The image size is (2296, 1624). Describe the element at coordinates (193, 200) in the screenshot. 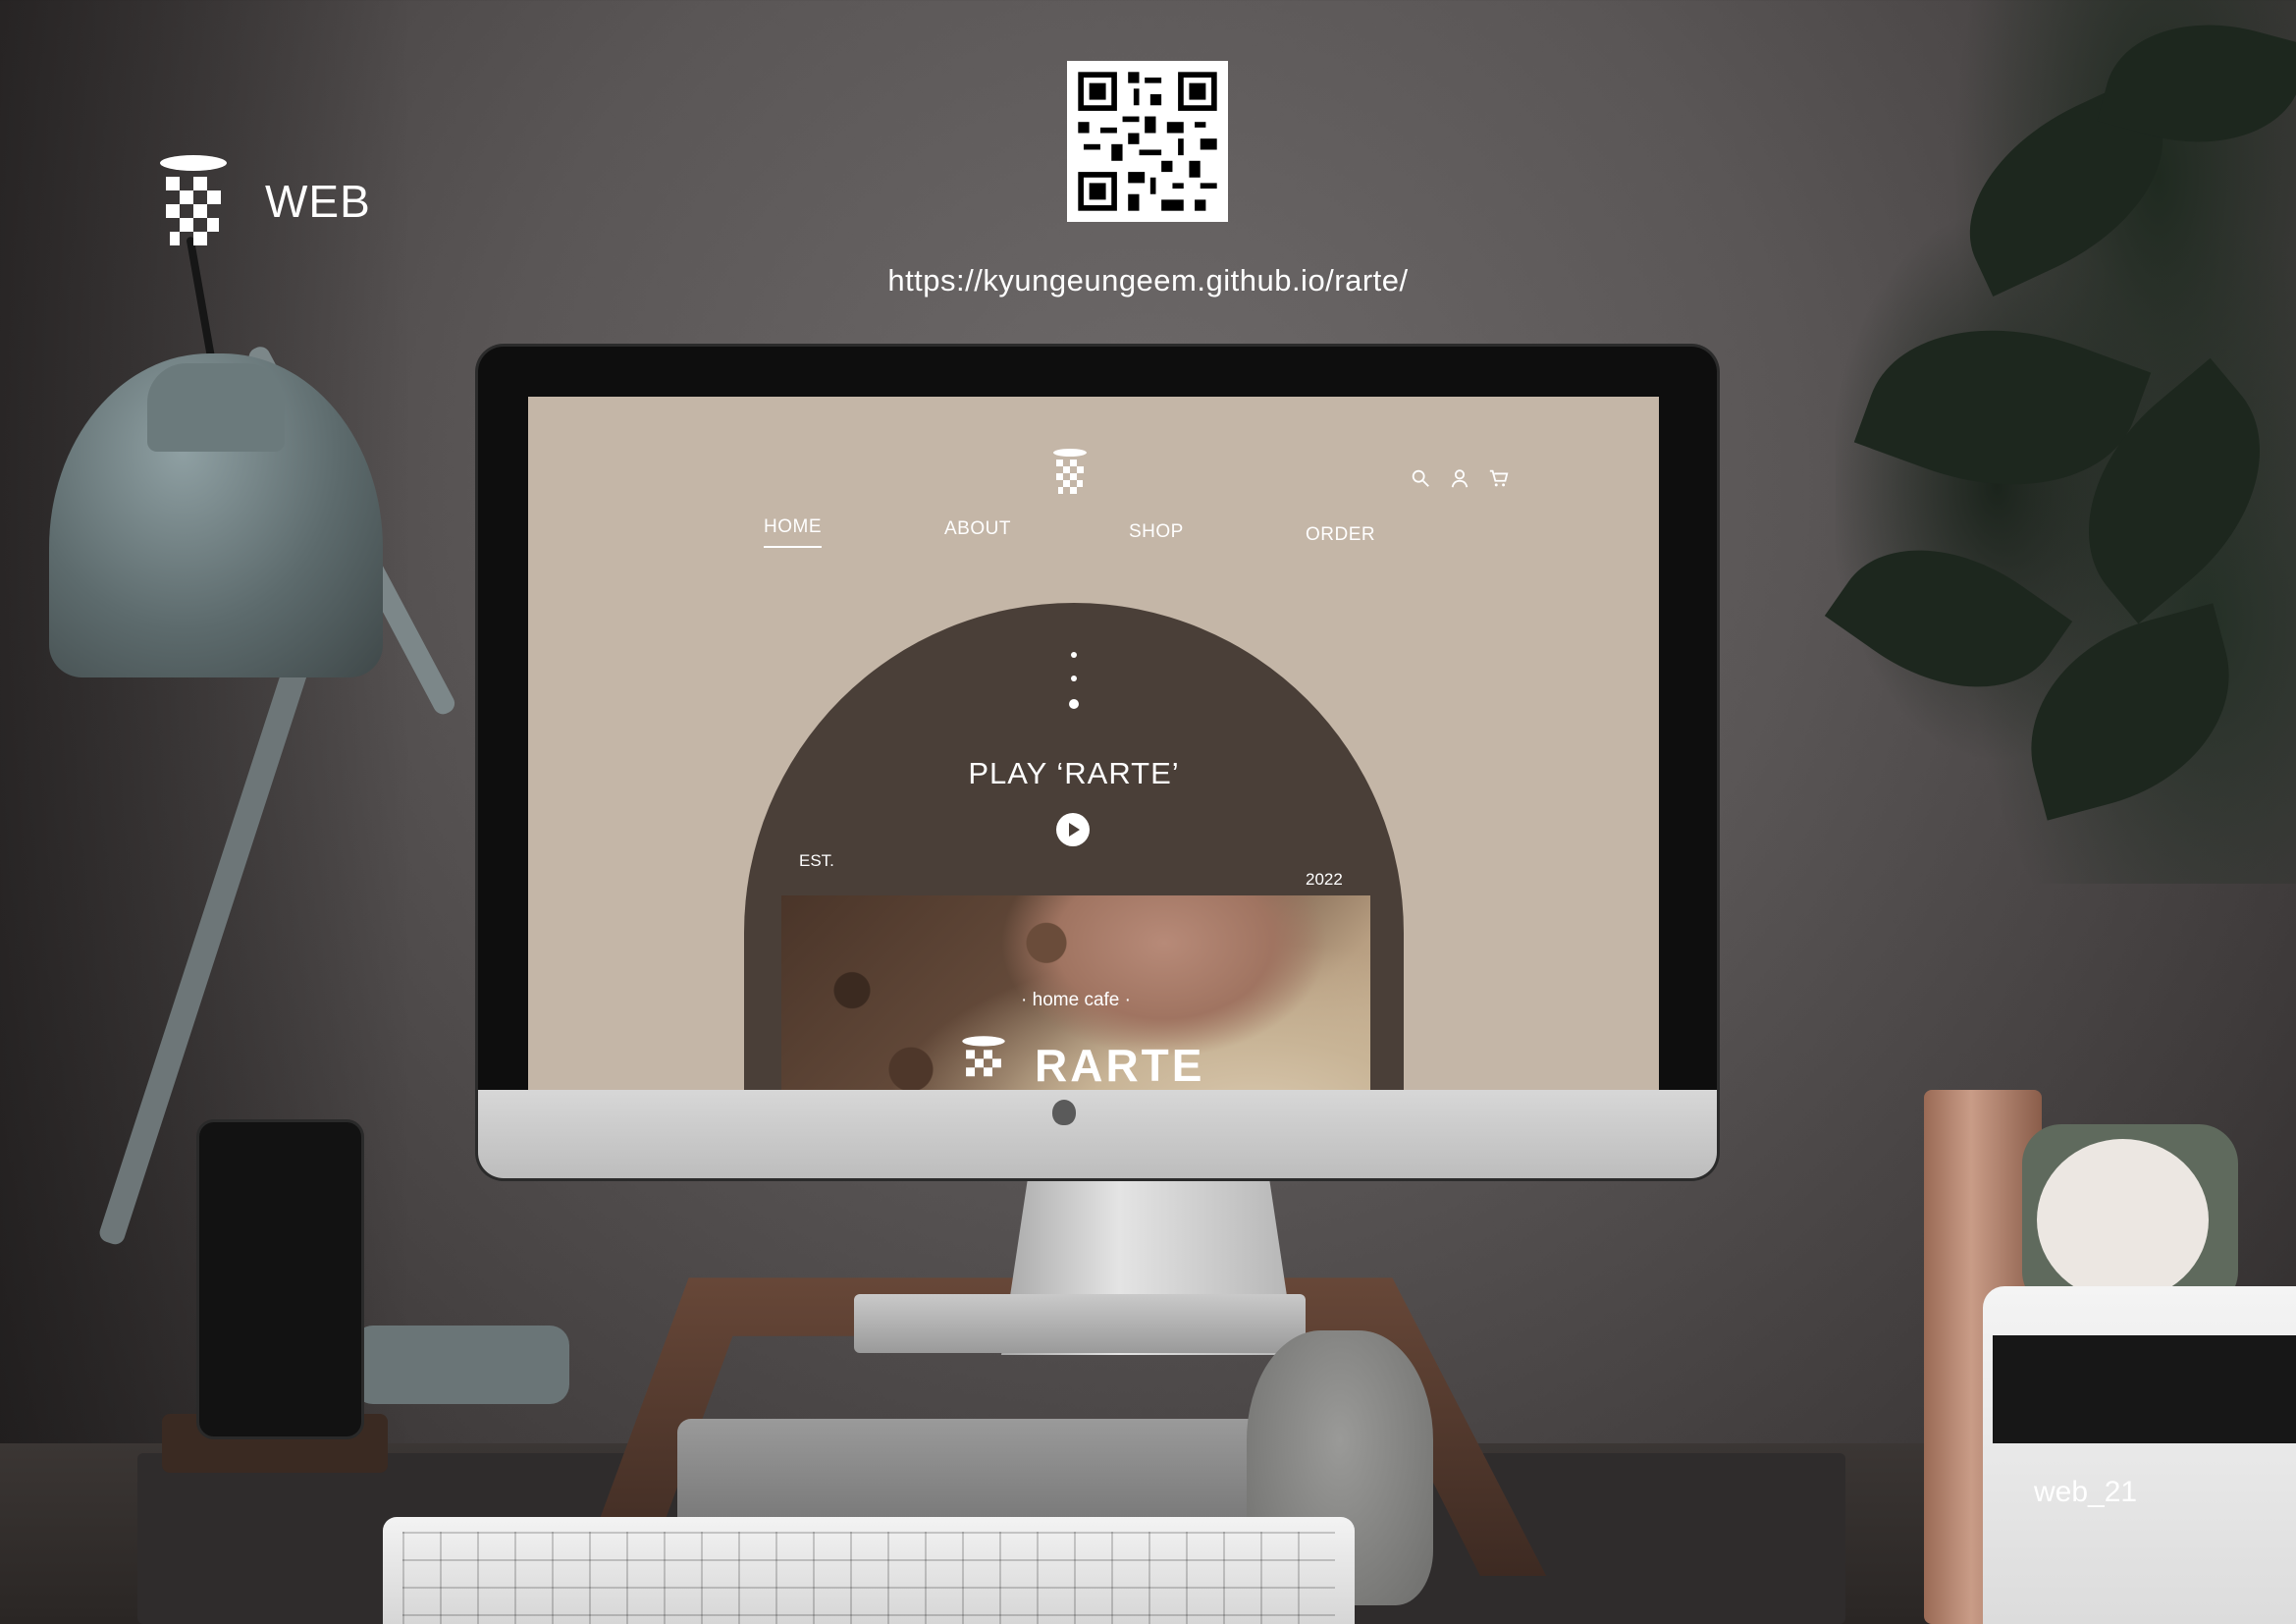

I see `rarte-logo-icon` at that location.